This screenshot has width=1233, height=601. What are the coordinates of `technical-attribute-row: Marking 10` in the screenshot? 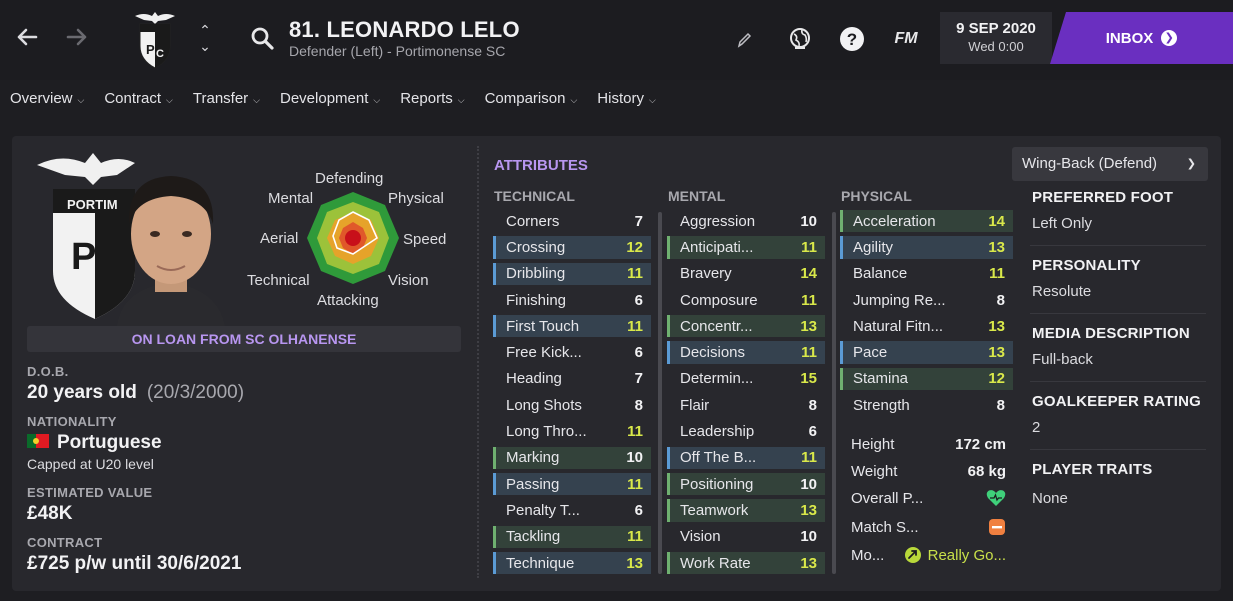 It's located at (572, 457).